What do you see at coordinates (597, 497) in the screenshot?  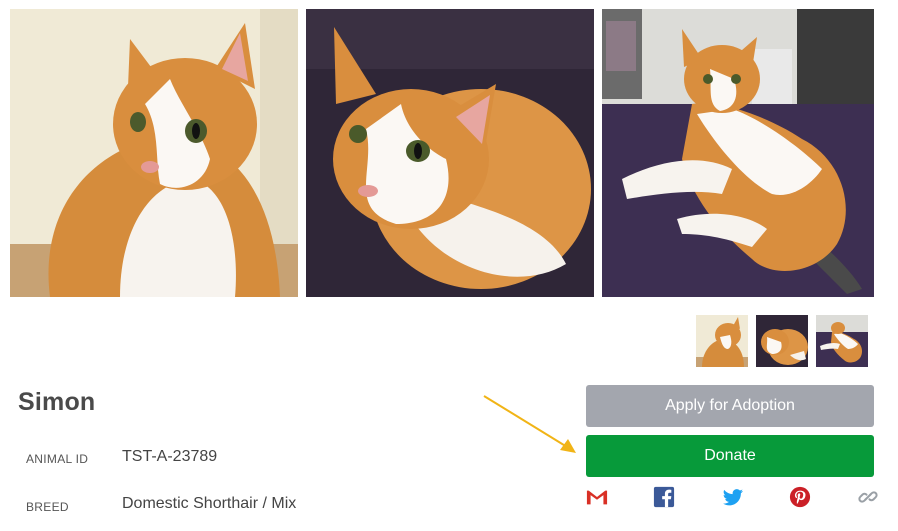 I see `gmail-icon` at bounding box center [597, 497].